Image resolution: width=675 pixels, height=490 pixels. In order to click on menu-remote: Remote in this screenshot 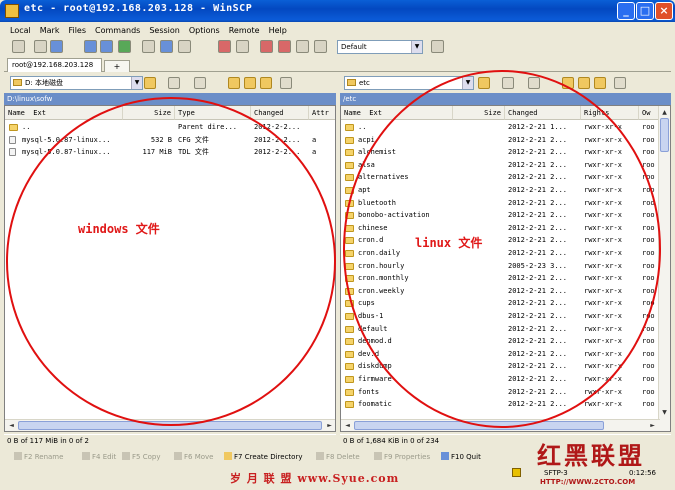, I will do `click(244, 30)`.